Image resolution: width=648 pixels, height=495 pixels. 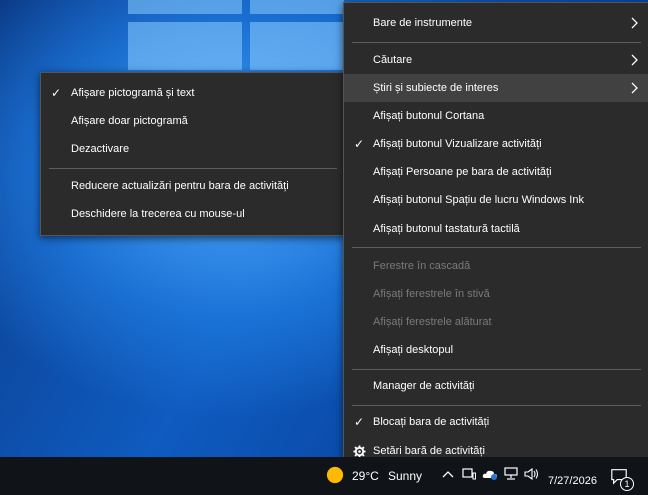 What do you see at coordinates (422, 266) in the screenshot?
I see `menu-item-label: Ferestre în cascadă` at bounding box center [422, 266].